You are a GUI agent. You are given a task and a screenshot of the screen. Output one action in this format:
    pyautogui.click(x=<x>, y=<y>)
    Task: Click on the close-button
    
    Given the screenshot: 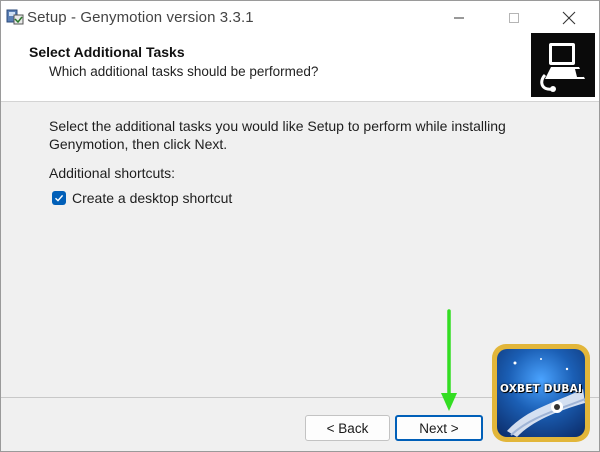 What is the action you would take?
    pyautogui.click(x=569, y=18)
    